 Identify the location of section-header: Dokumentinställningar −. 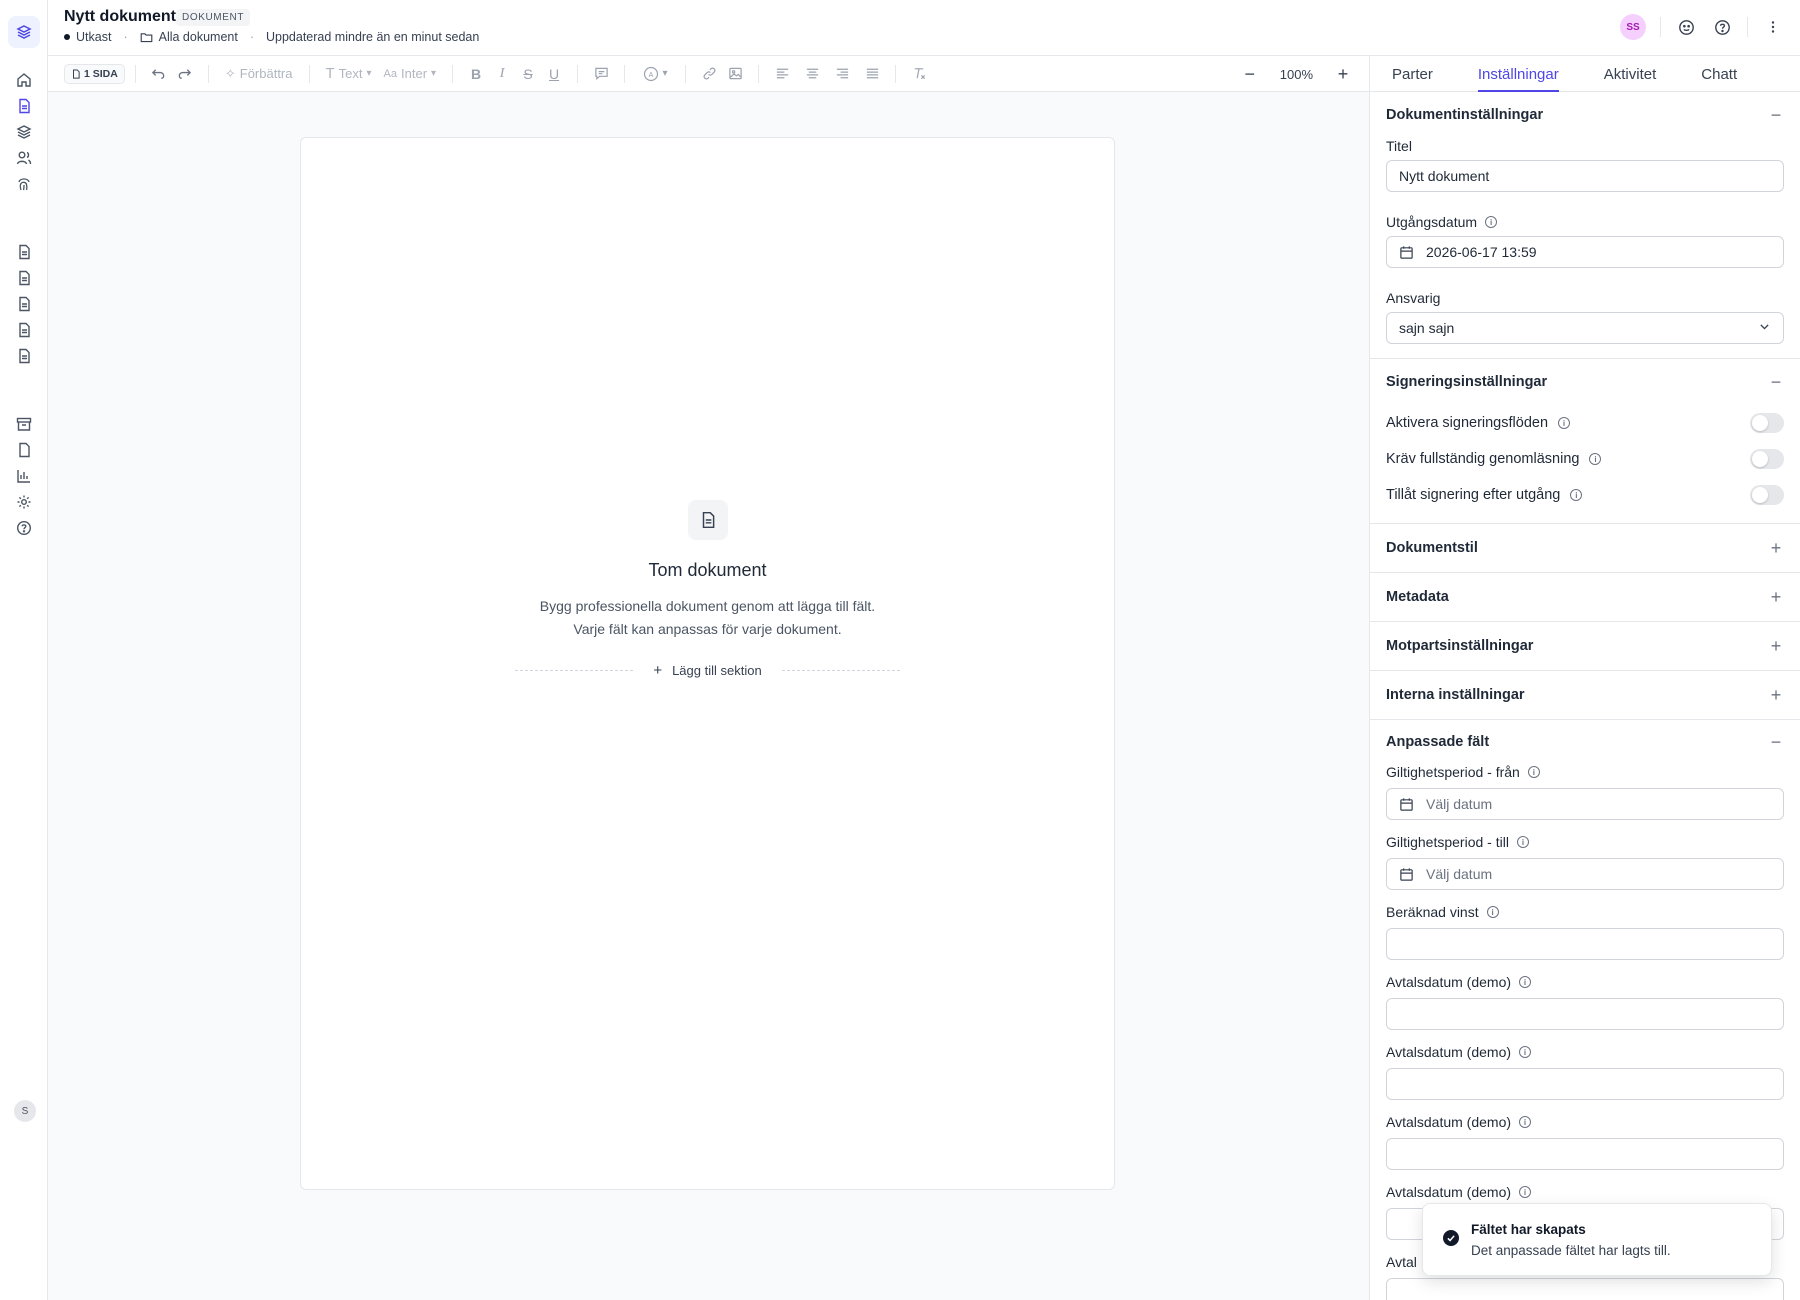
(1585, 115).